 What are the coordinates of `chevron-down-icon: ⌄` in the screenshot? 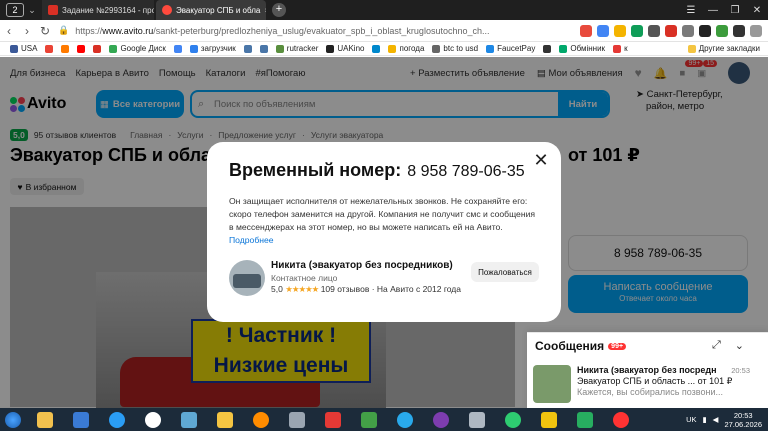 It's located at (739, 345).